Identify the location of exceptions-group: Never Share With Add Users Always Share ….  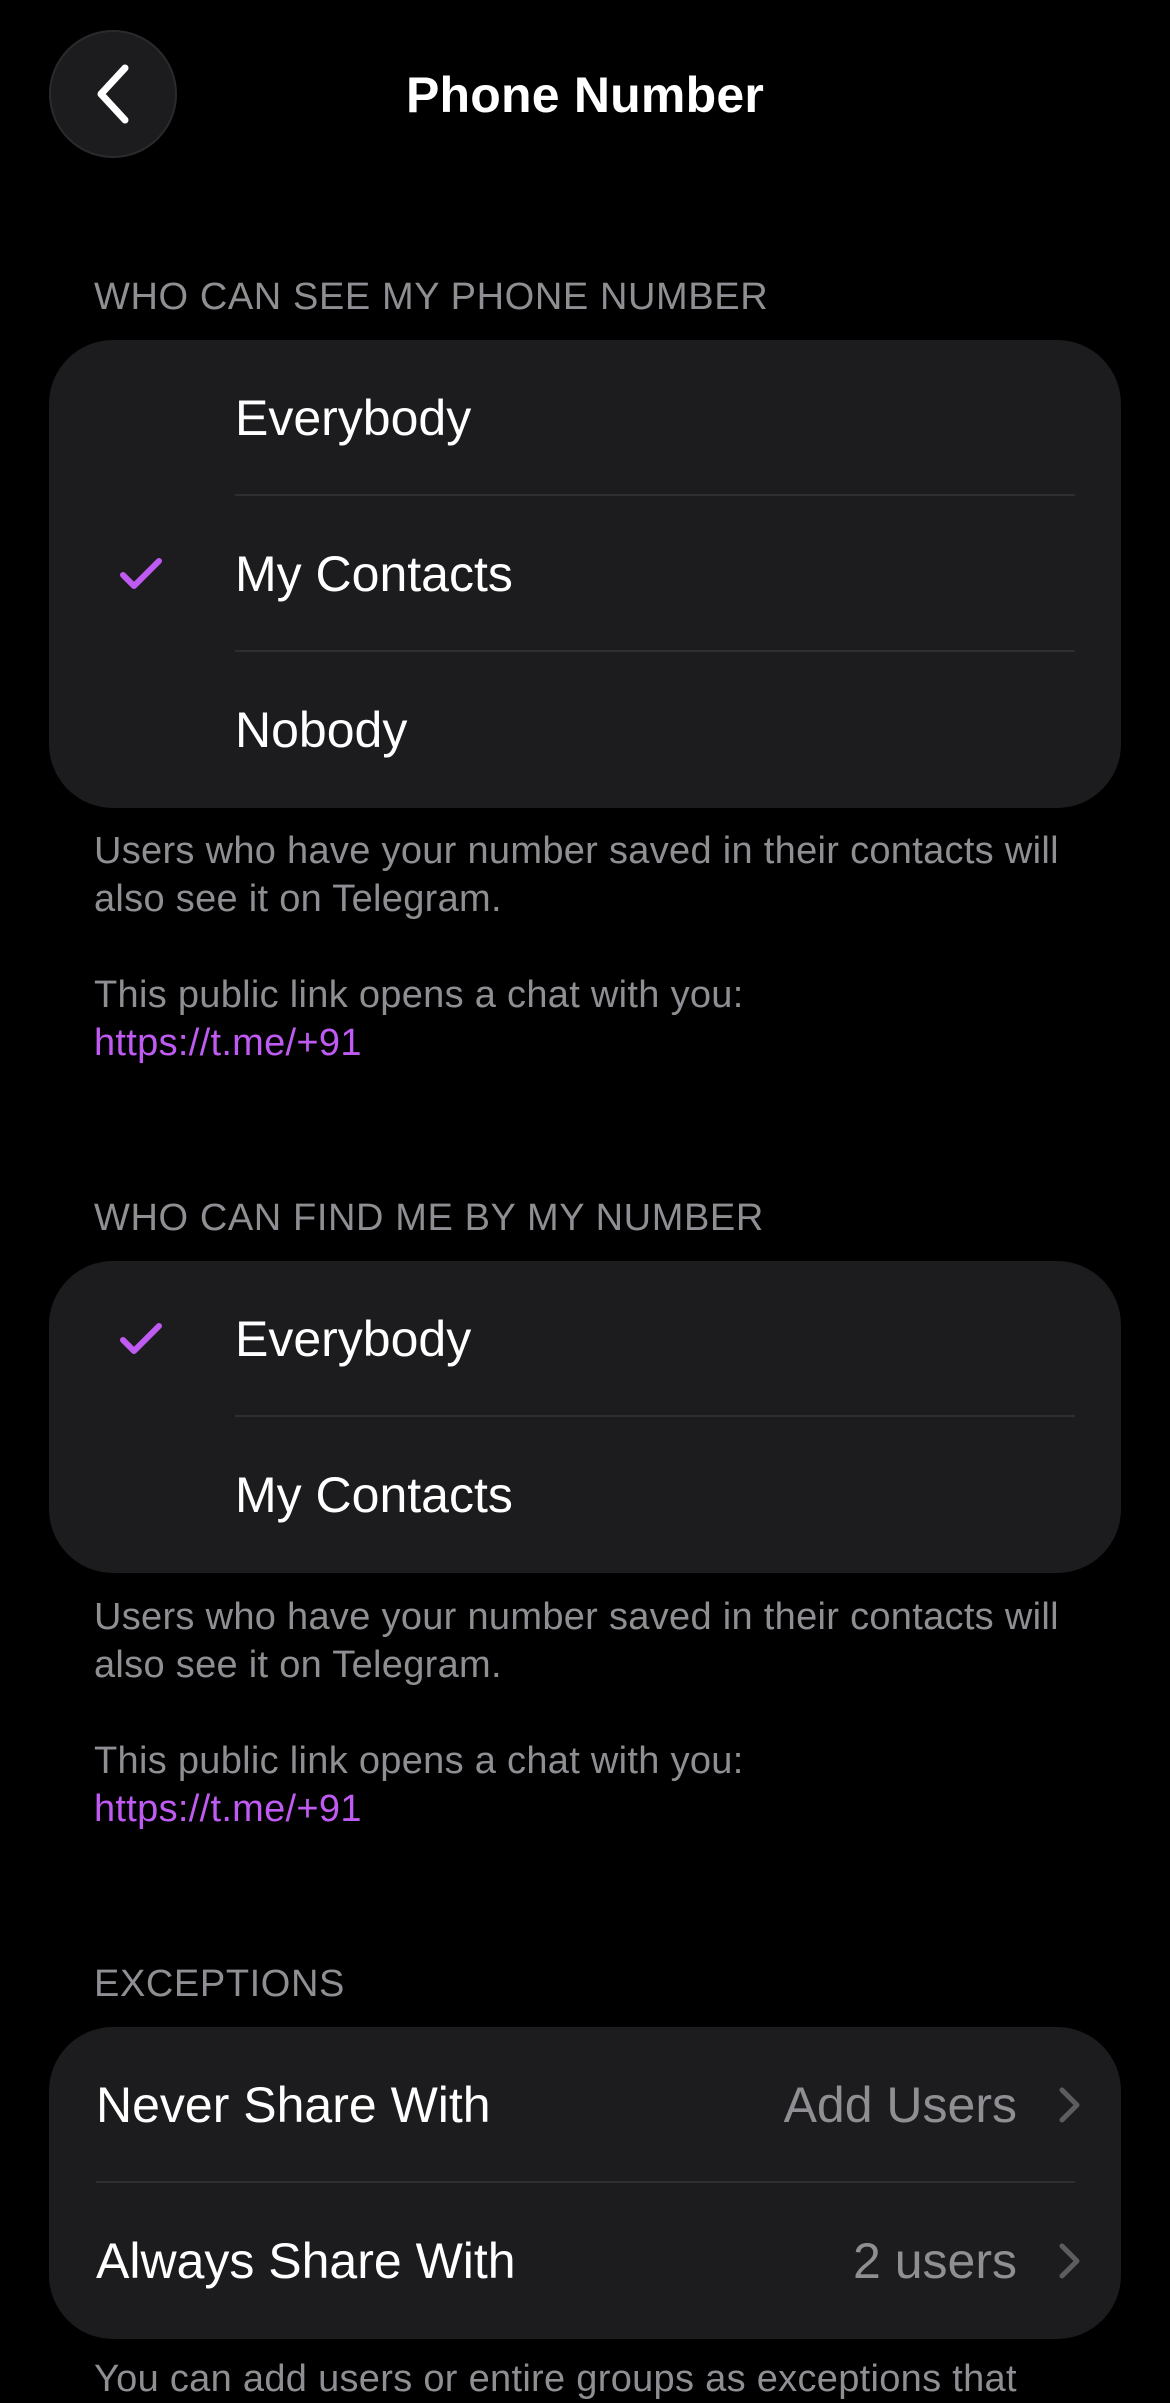
(585, 2183).